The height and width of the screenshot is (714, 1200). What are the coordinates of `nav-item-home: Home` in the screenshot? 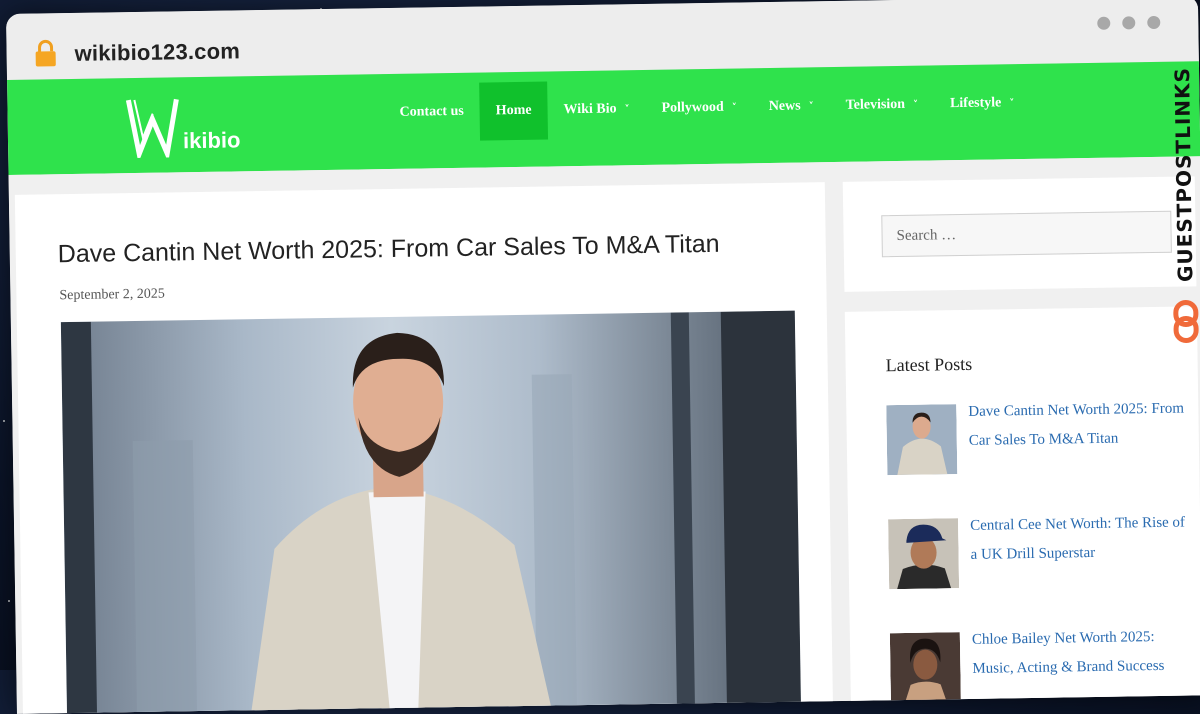 It's located at (513, 111).